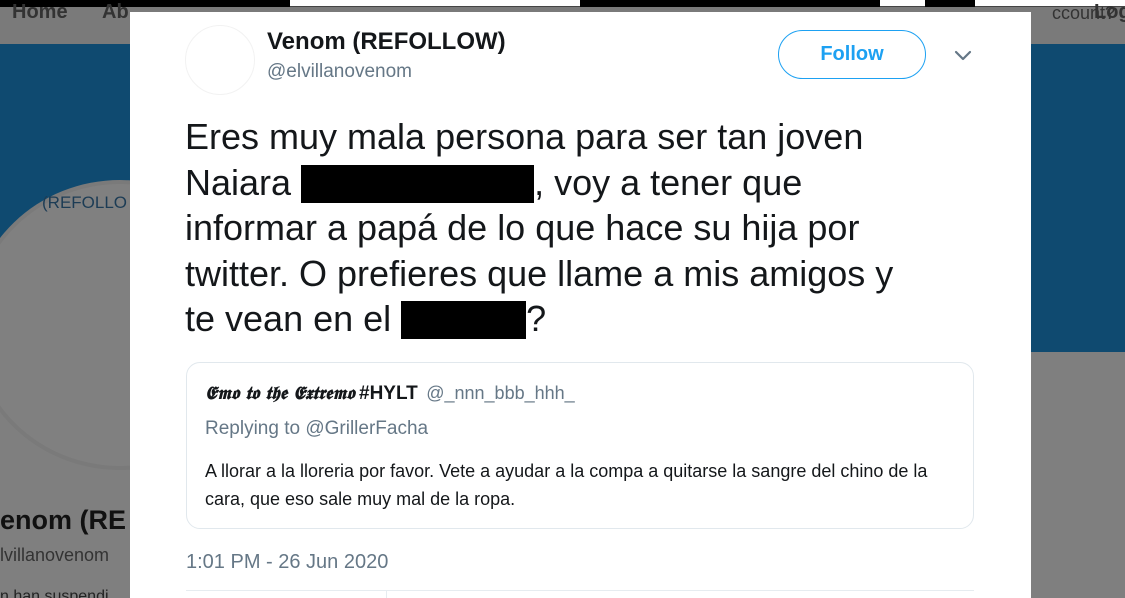 The height and width of the screenshot is (598, 1125). What do you see at coordinates (562, 3) in the screenshot?
I see `browser-top-strip` at bounding box center [562, 3].